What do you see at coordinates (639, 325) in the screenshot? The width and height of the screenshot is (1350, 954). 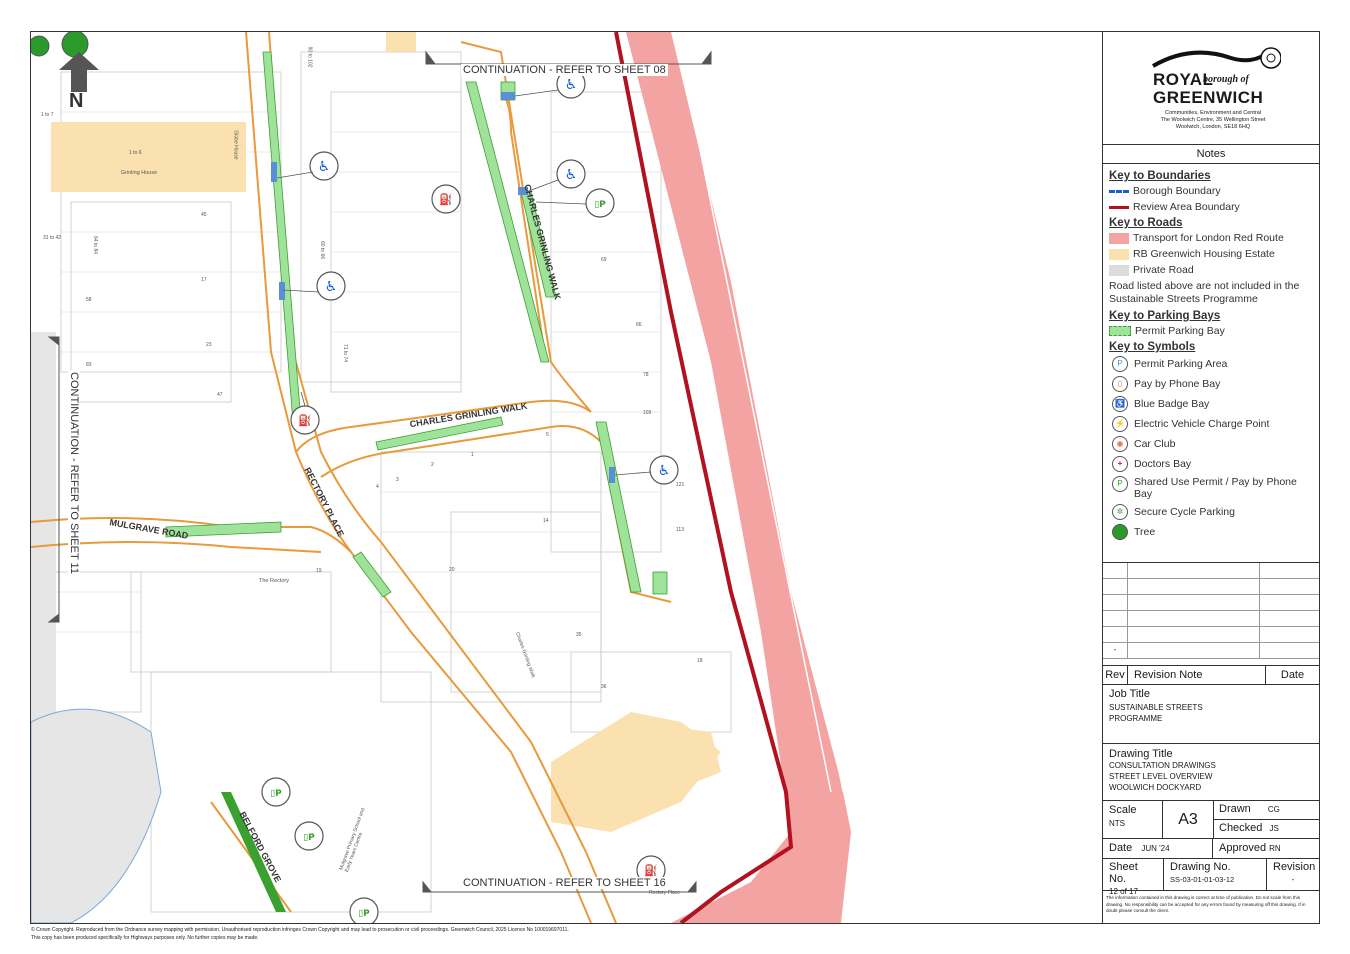 I see `house-number: 66` at bounding box center [639, 325].